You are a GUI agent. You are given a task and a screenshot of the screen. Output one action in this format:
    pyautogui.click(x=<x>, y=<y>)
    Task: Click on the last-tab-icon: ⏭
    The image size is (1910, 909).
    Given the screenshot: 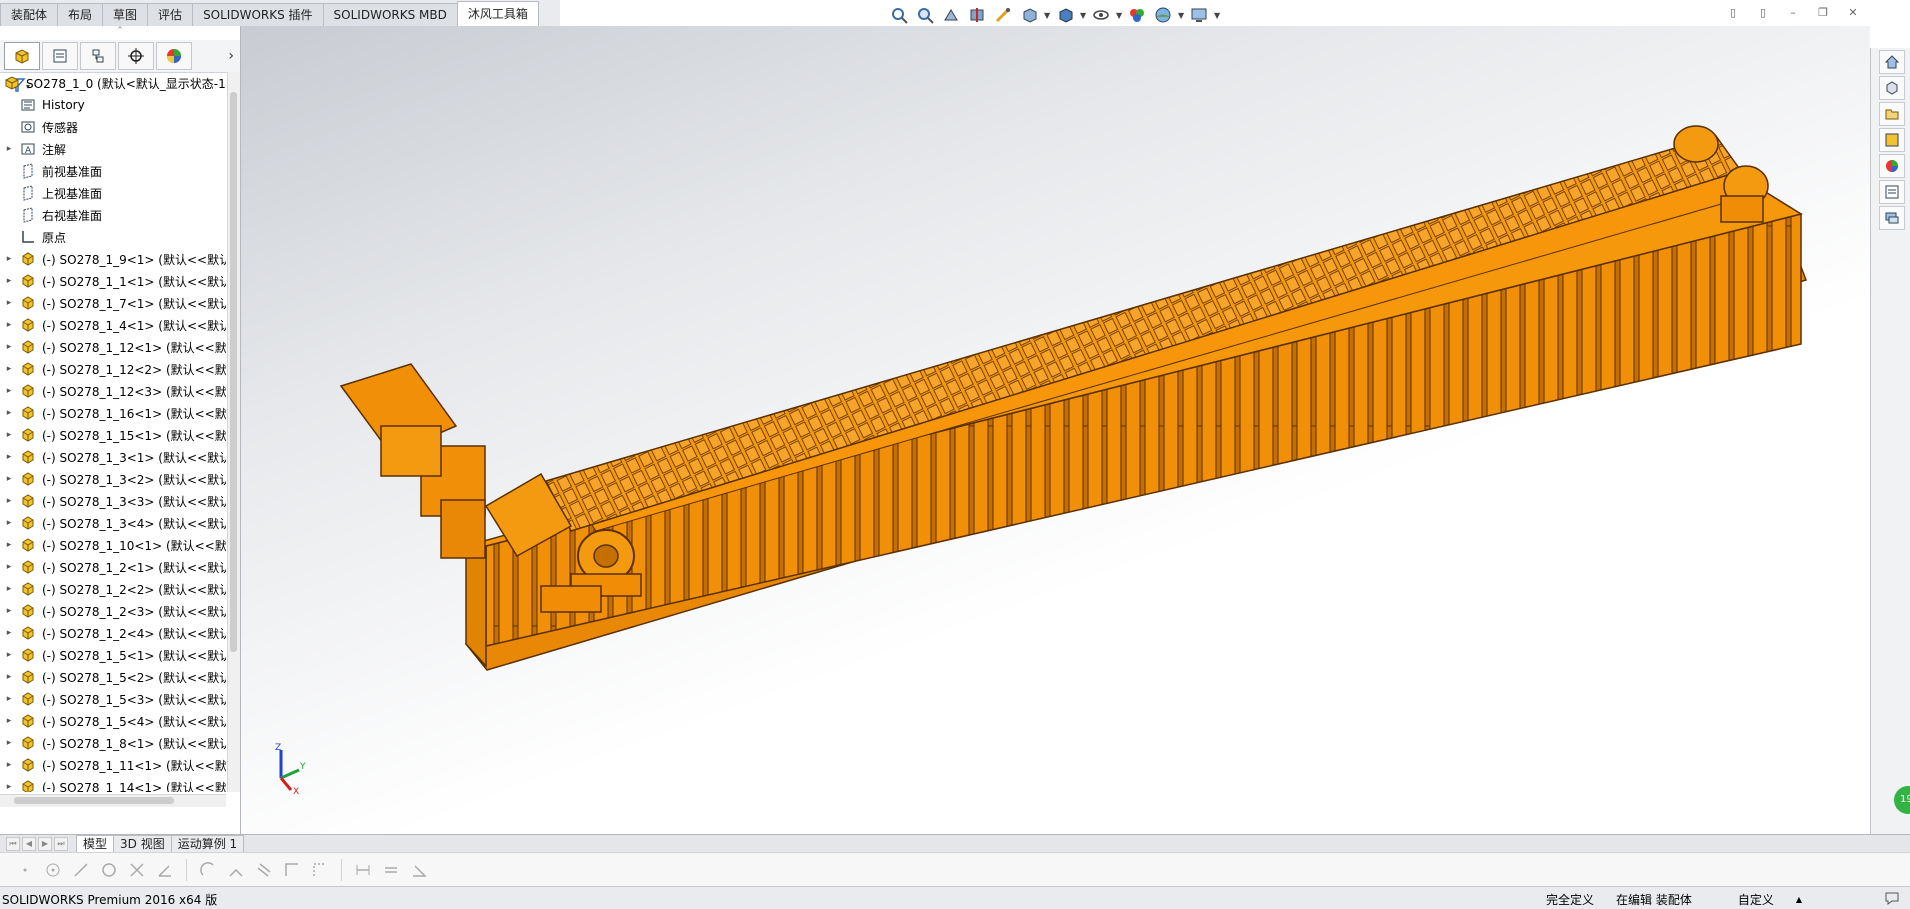 What is the action you would take?
    pyautogui.click(x=61, y=844)
    